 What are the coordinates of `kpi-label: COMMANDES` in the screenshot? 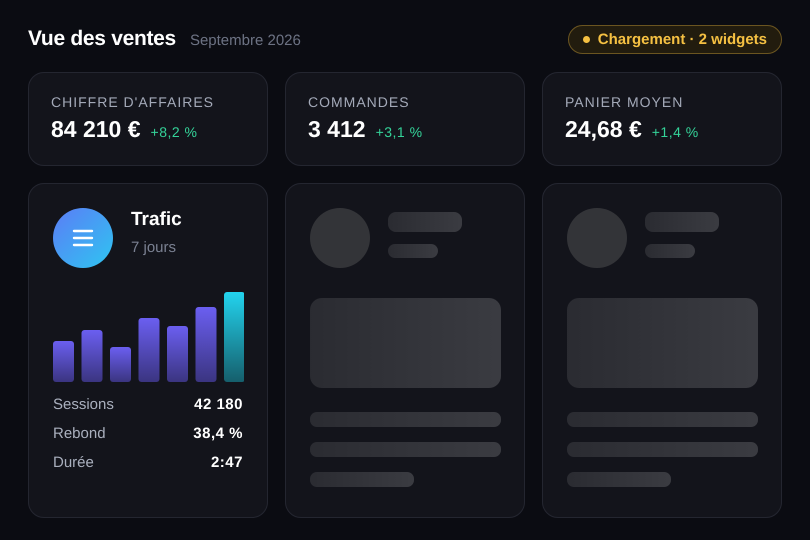 It's located at (359, 102).